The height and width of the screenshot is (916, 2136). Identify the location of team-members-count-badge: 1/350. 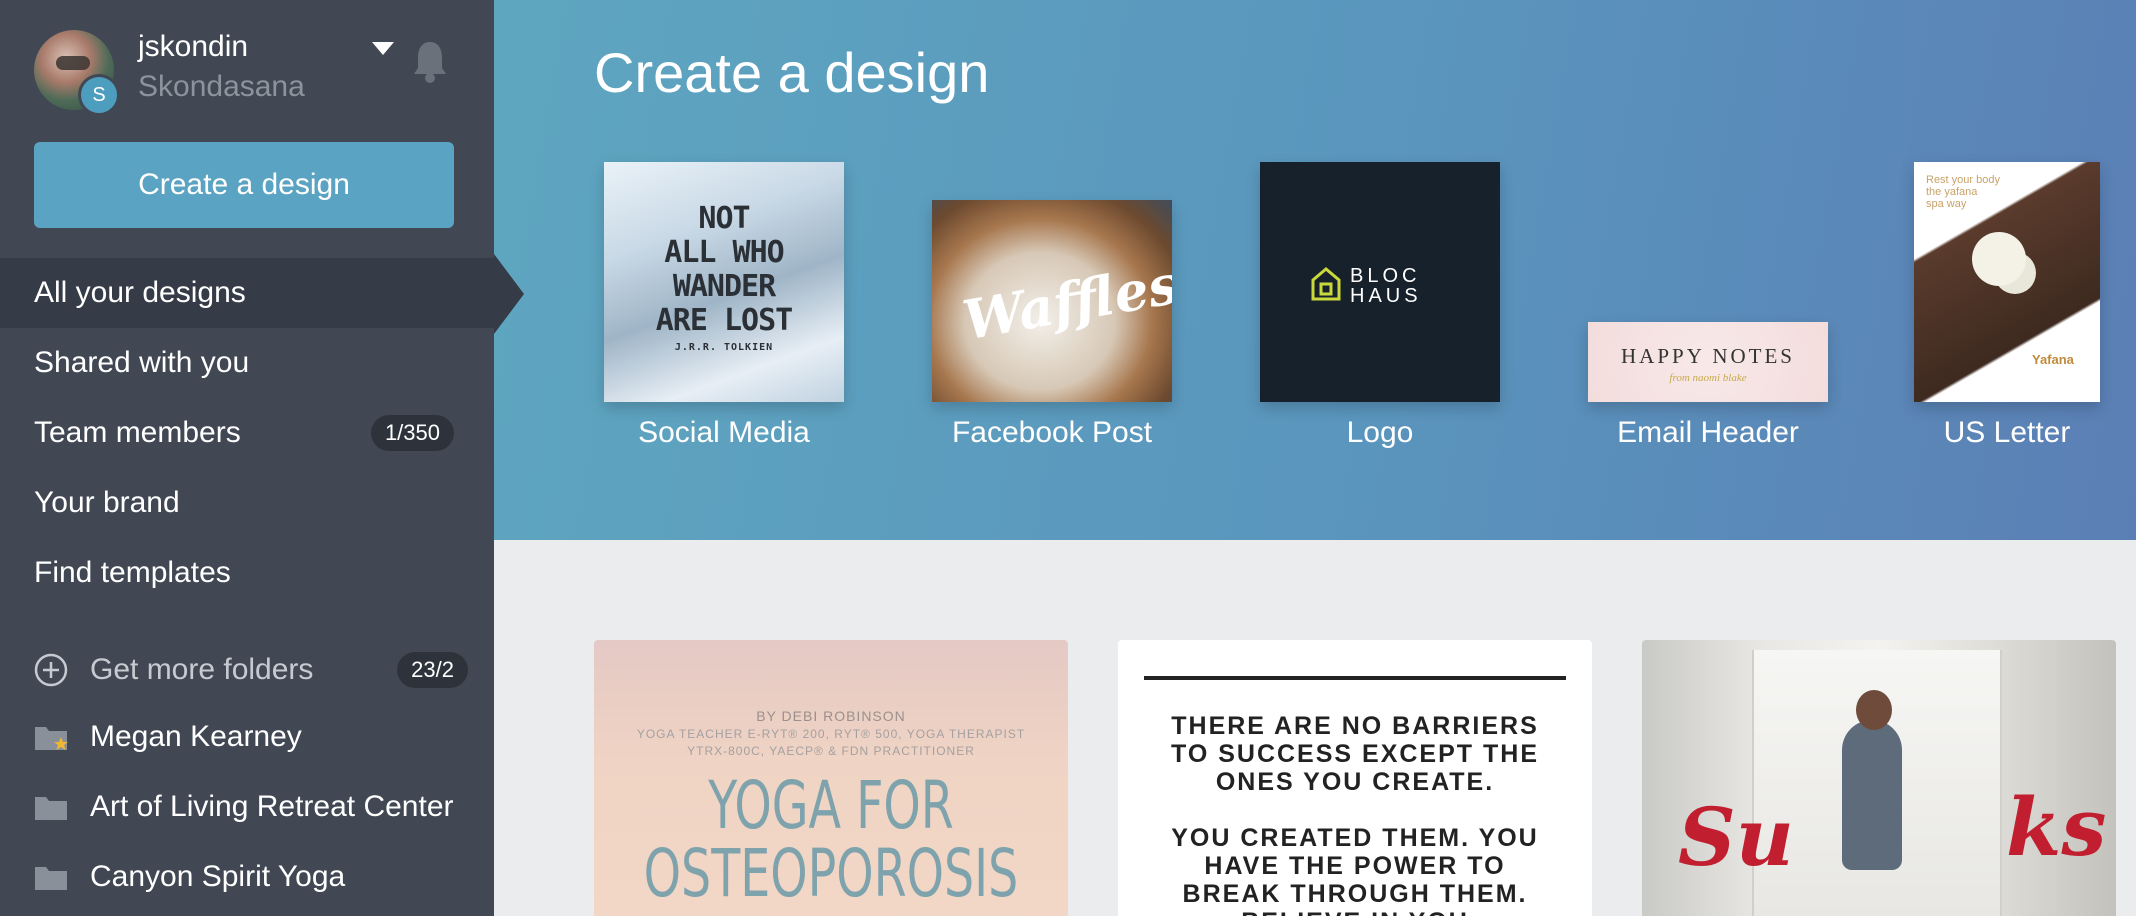
(412, 433).